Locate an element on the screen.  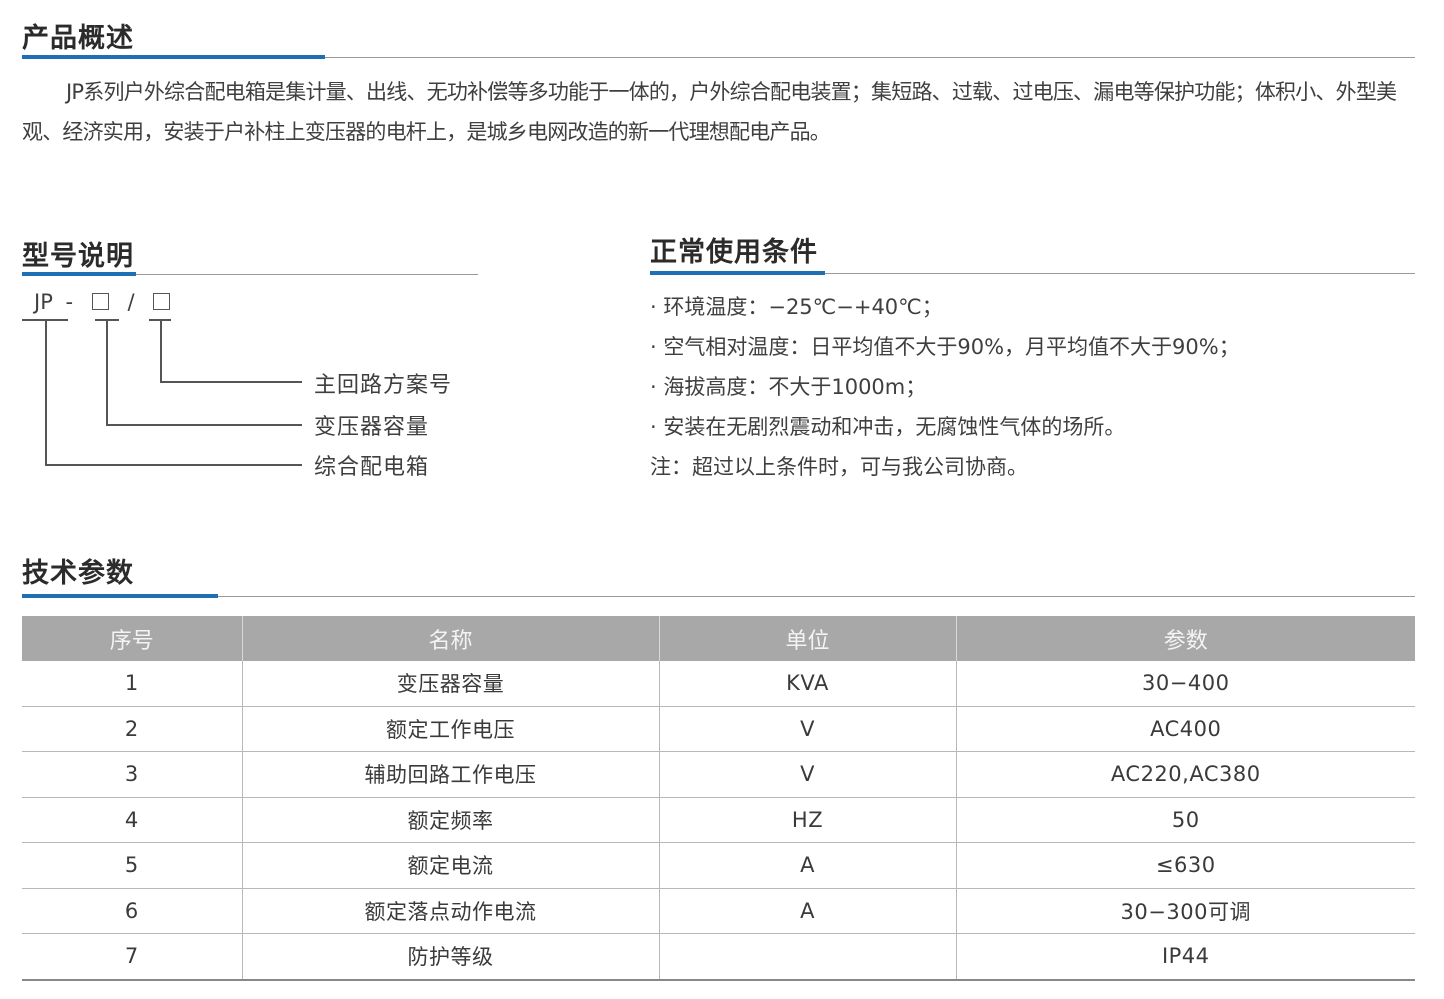
condition-altitude: · 海拔高度：不大于1000m； is located at coordinates (788, 387).